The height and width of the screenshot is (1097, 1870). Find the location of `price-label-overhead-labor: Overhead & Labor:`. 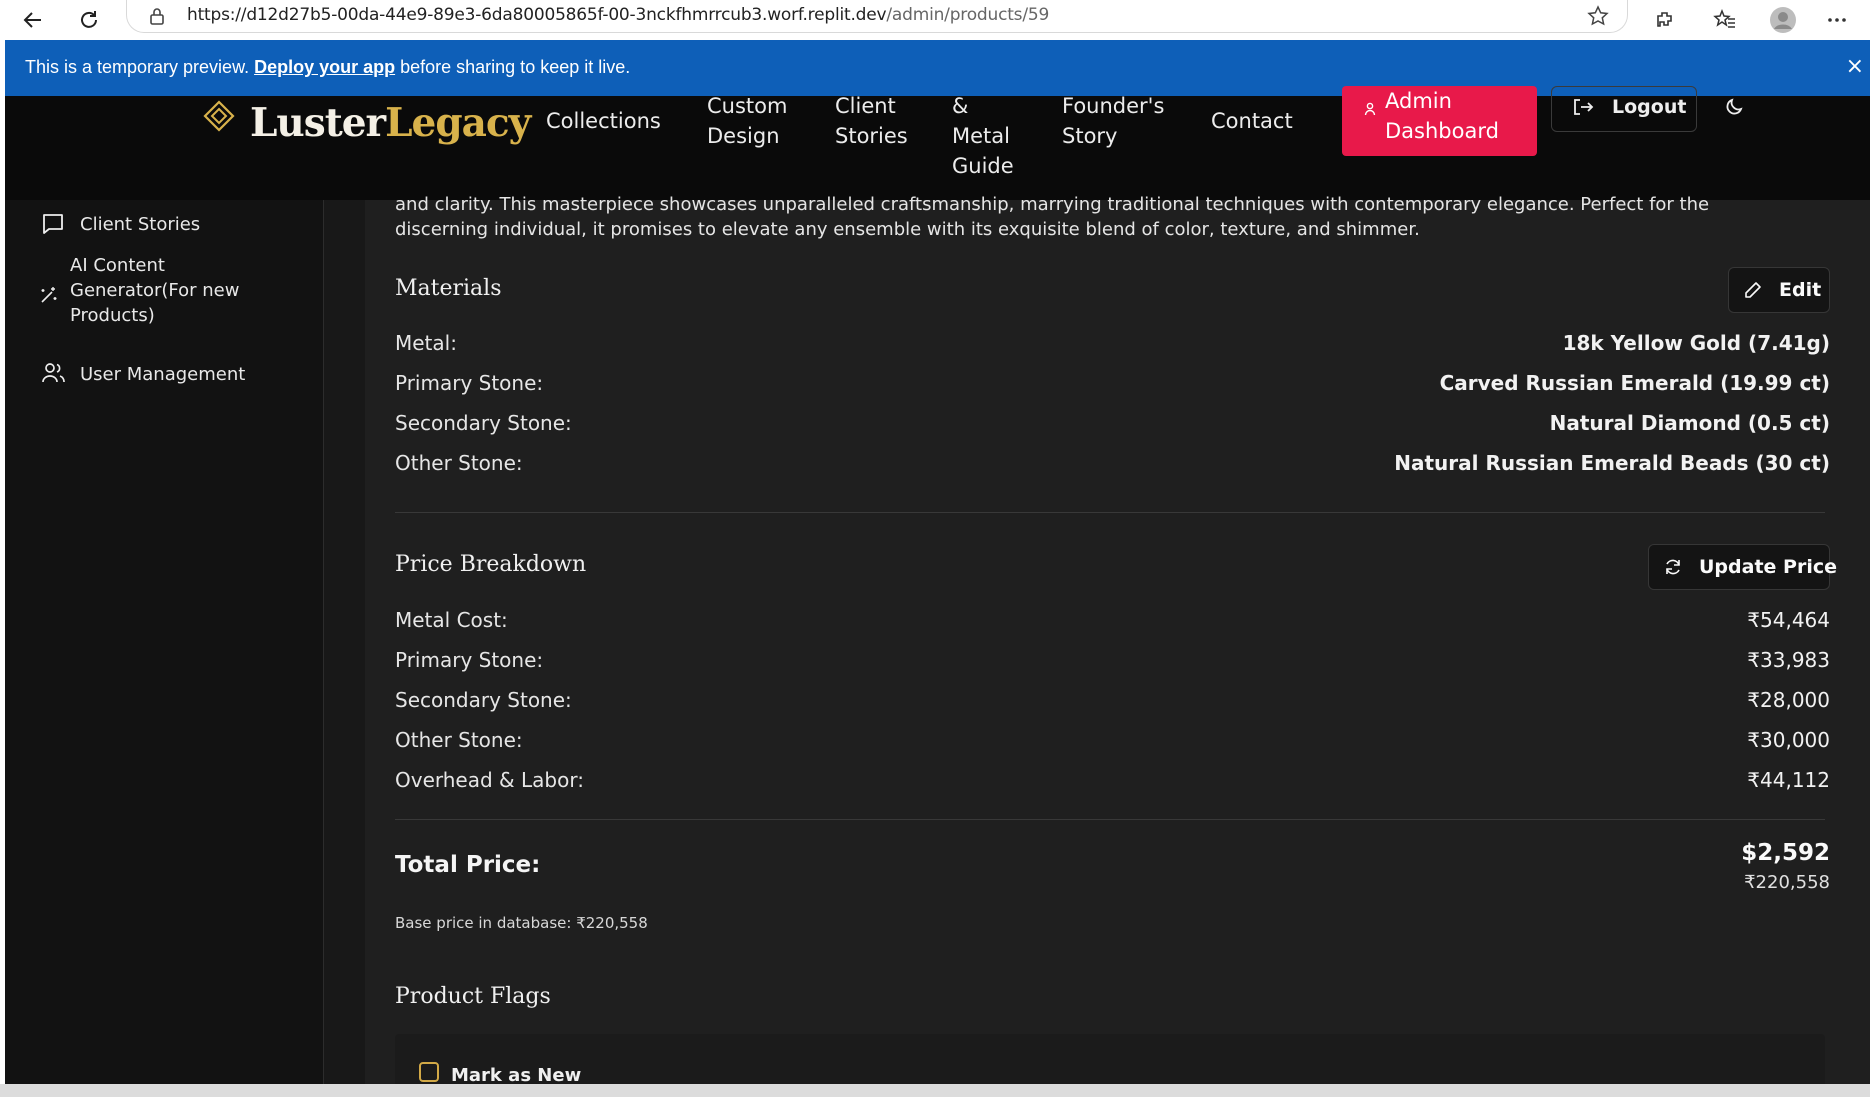

price-label-overhead-labor: Overhead & Labor: is located at coordinates (489, 780).